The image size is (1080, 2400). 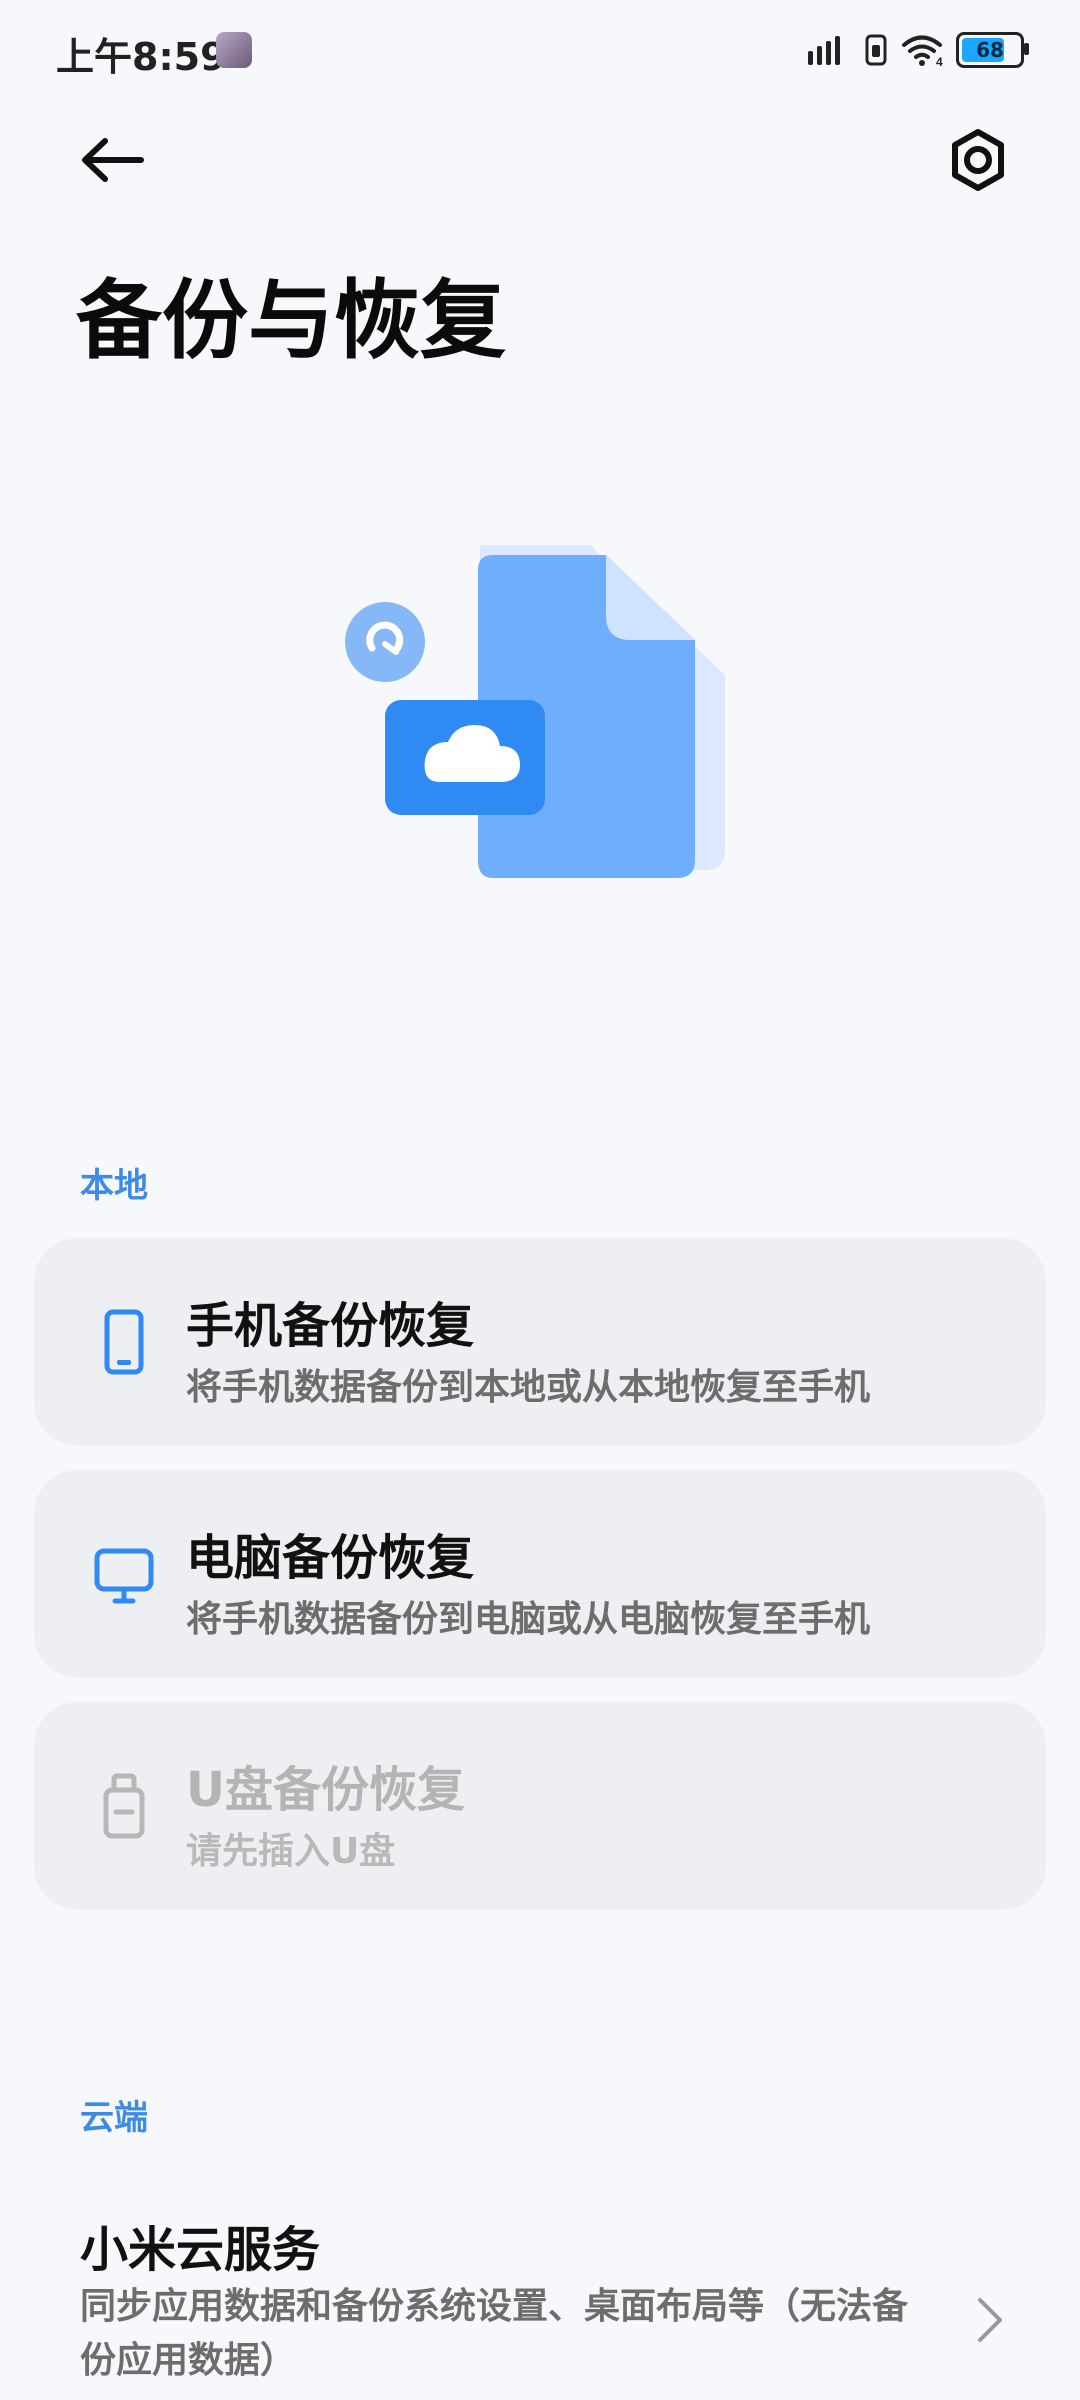 What do you see at coordinates (200, 2250) in the screenshot?
I see `mi-cloud-title: 小米云服务` at bounding box center [200, 2250].